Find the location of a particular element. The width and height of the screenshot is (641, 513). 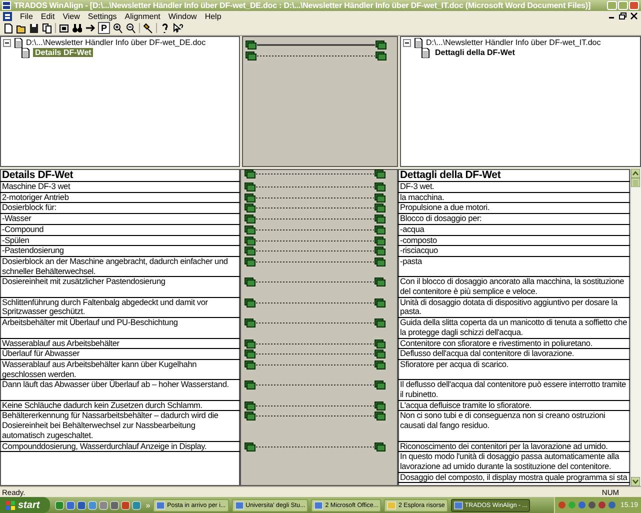

menu-item: Help is located at coordinates (213, 16).